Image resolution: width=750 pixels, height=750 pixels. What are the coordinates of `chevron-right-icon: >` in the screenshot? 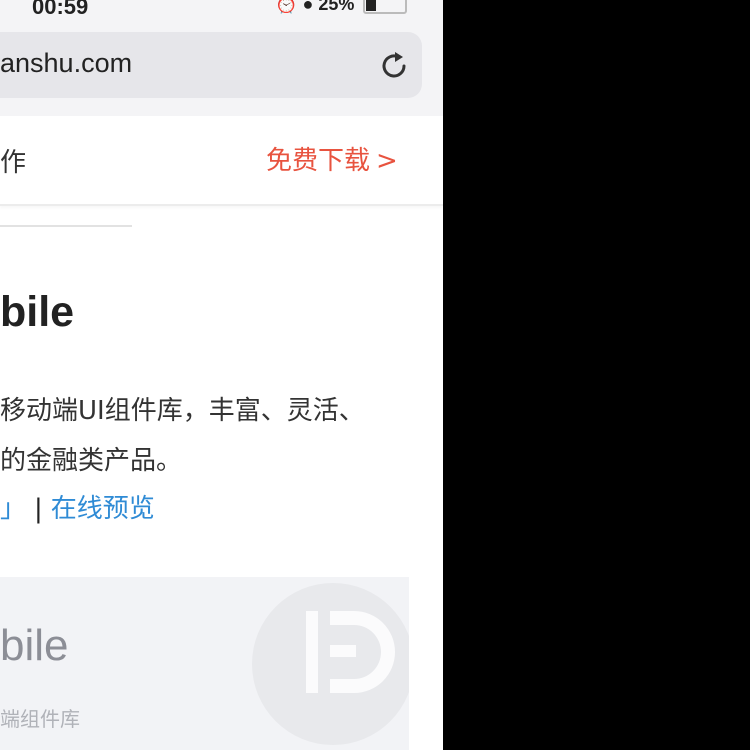 It's located at (387, 161).